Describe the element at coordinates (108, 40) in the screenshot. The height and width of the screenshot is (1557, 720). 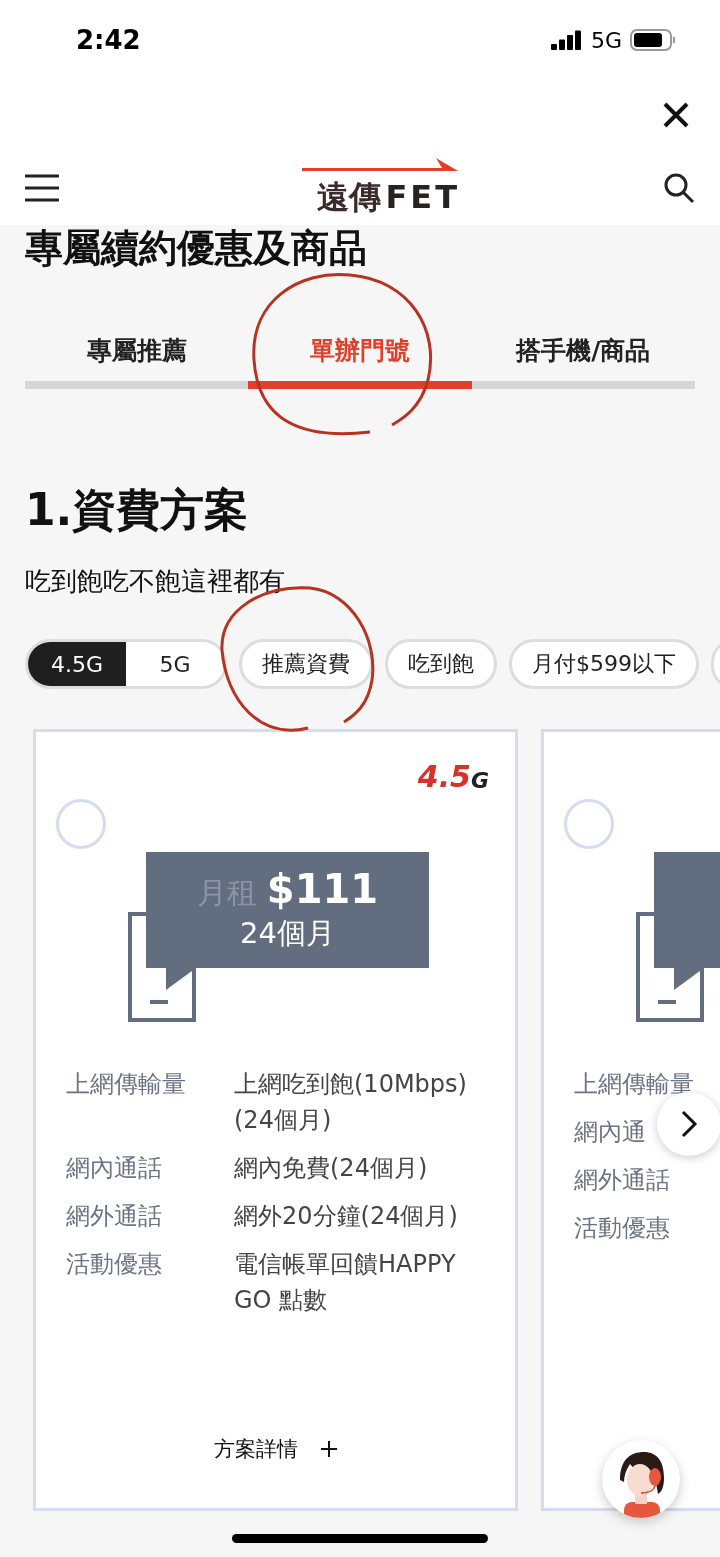
I see `status-time: 2:42` at that location.